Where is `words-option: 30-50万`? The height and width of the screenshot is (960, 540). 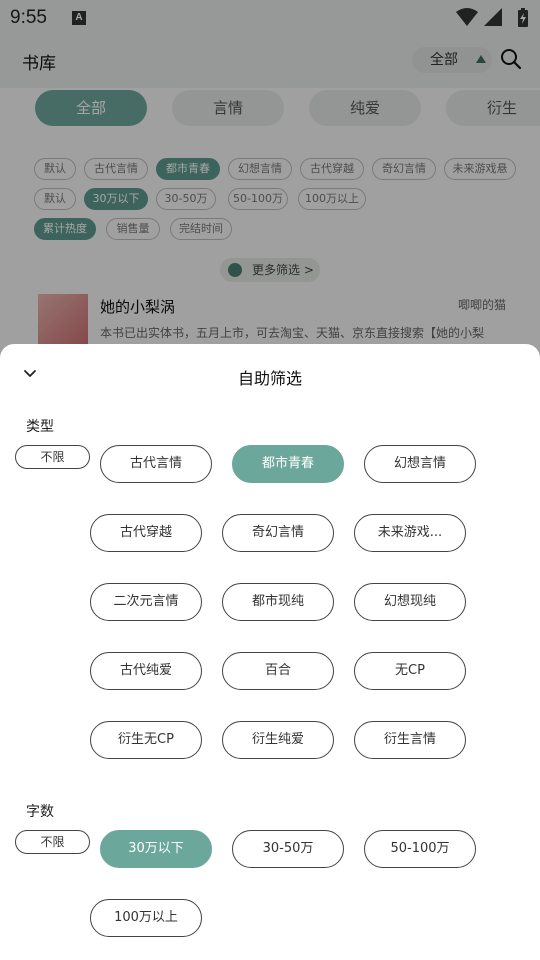
words-option: 30-50万 is located at coordinates (288, 849).